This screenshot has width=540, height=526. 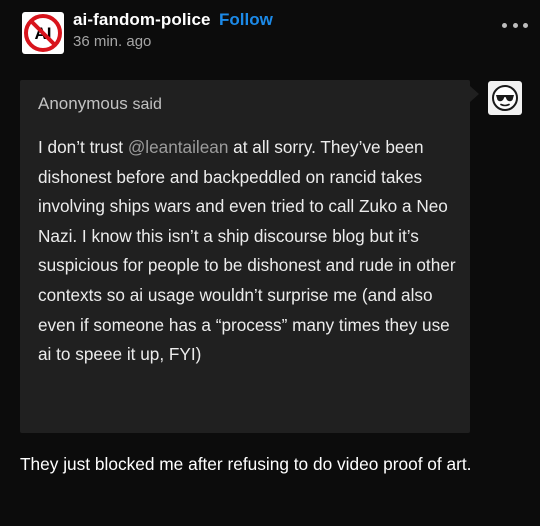 I want to click on post-timestamp: 36 min. ago, so click(x=112, y=41).